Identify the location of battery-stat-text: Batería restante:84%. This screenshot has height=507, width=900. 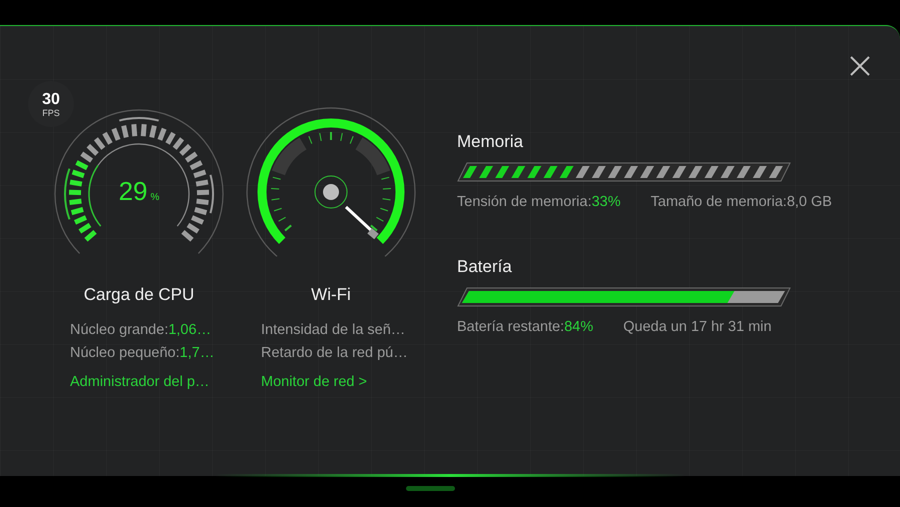
(525, 327).